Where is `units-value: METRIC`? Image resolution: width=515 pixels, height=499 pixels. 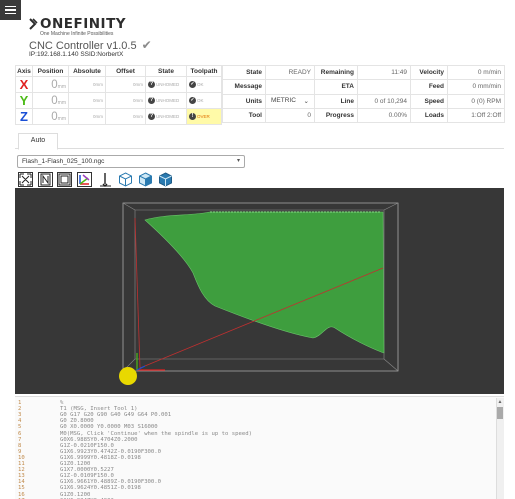 units-value: METRIC is located at coordinates (283, 101).